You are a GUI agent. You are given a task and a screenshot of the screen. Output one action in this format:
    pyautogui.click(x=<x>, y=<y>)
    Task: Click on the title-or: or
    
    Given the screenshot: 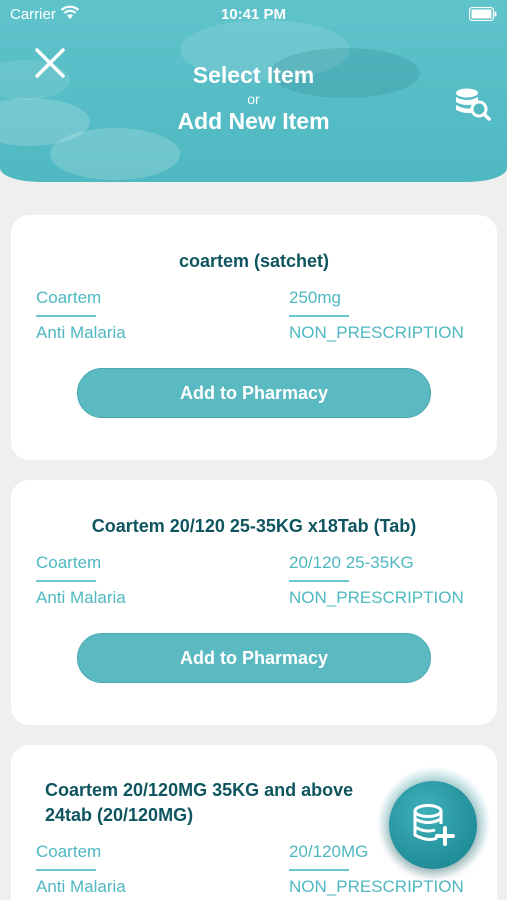 What is the action you would take?
    pyautogui.click(x=253, y=99)
    